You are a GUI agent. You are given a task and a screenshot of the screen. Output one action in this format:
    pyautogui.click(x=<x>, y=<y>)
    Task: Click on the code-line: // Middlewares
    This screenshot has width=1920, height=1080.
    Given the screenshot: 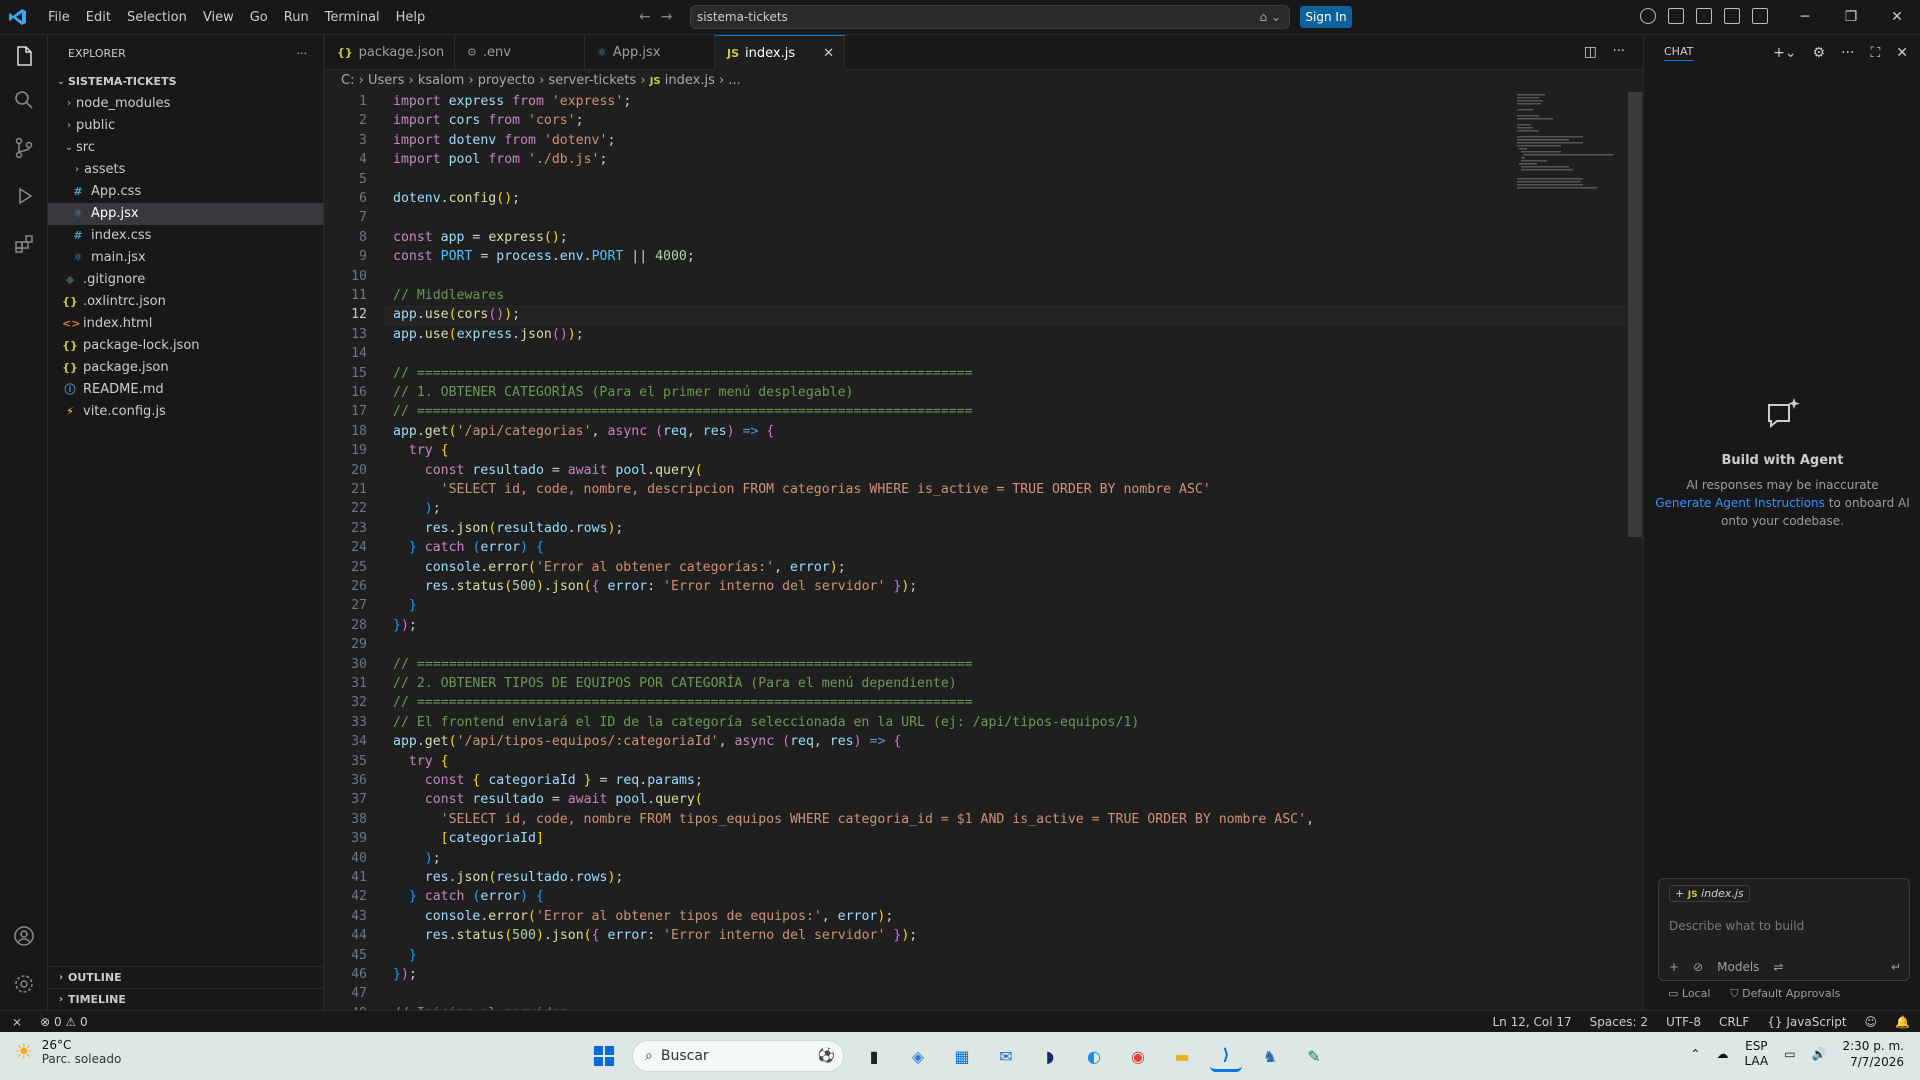 What is the action you would take?
    pyautogui.click(x=448, y=295)
    